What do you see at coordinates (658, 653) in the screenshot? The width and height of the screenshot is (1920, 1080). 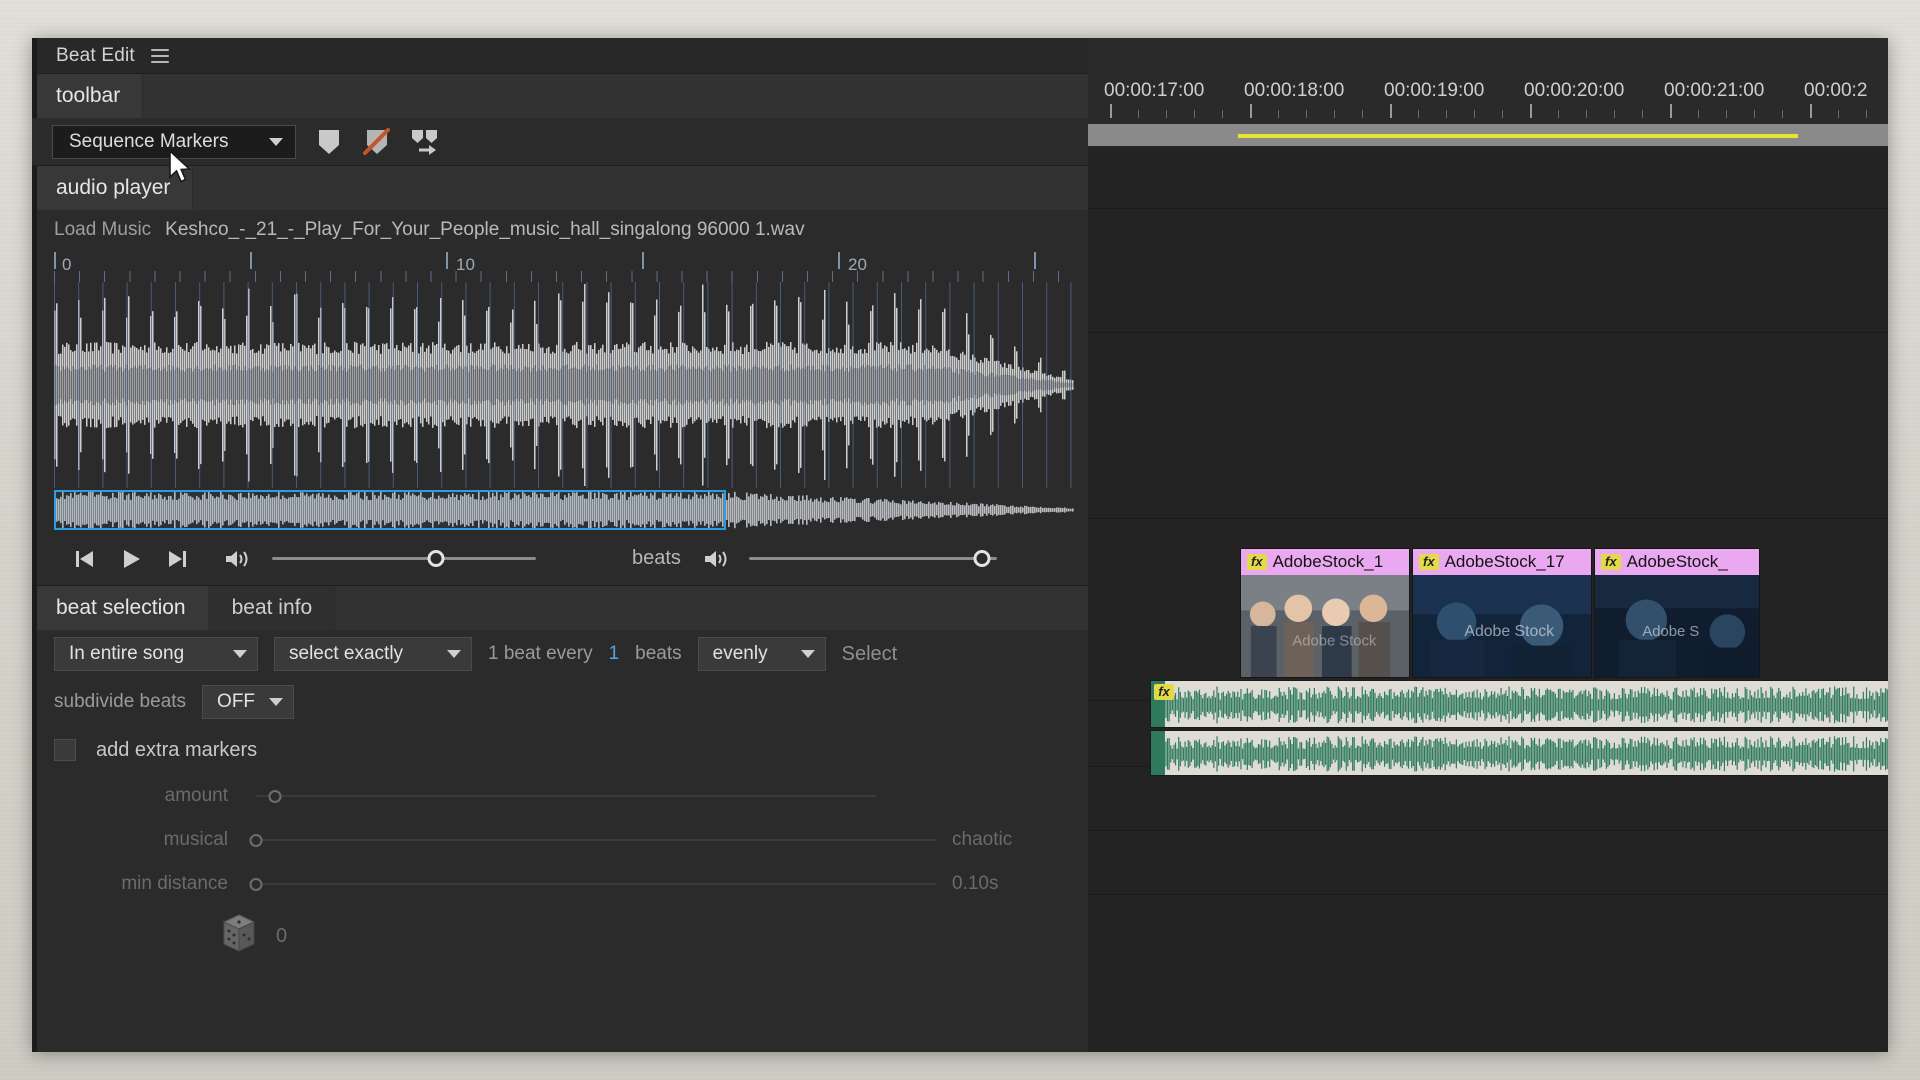 I see `every-suffix-label: beats` at bounding box center [658, 653].